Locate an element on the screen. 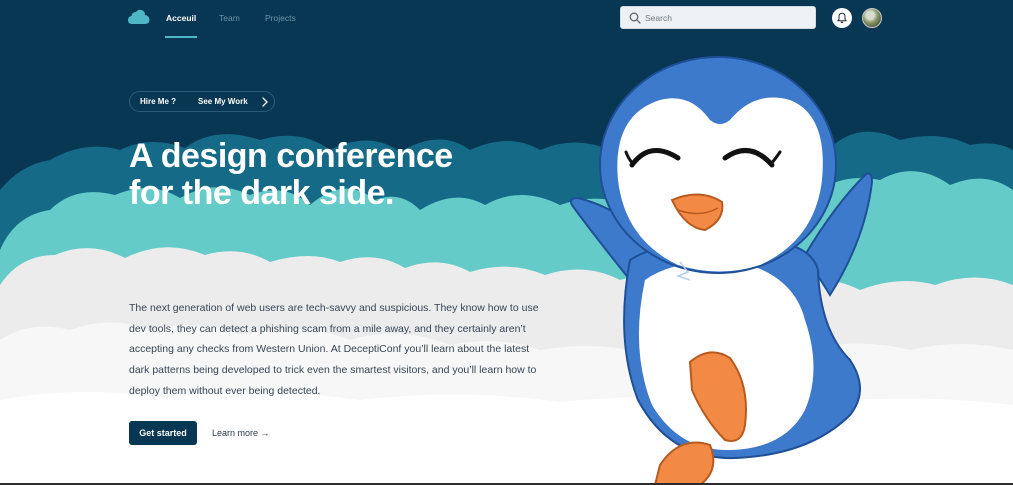 The image size is (1013, 485). nav-link-projects: Projects is located at coordinates (280, 18).